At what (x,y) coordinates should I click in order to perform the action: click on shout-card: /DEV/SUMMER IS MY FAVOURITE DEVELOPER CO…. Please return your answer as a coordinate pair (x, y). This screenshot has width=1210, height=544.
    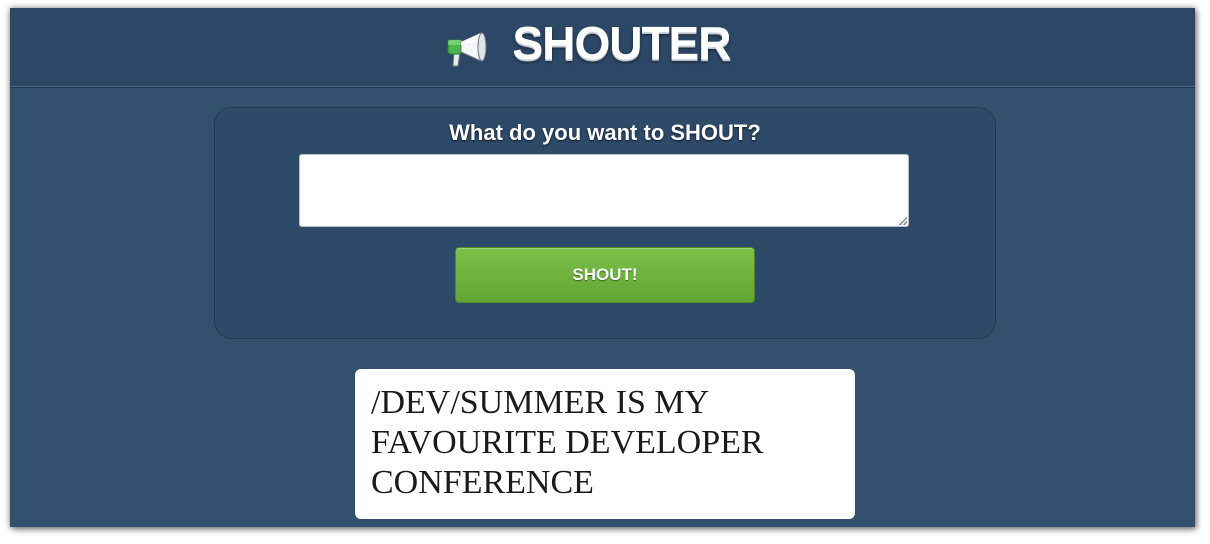
    Looking at the image, I should click on (605, 444).